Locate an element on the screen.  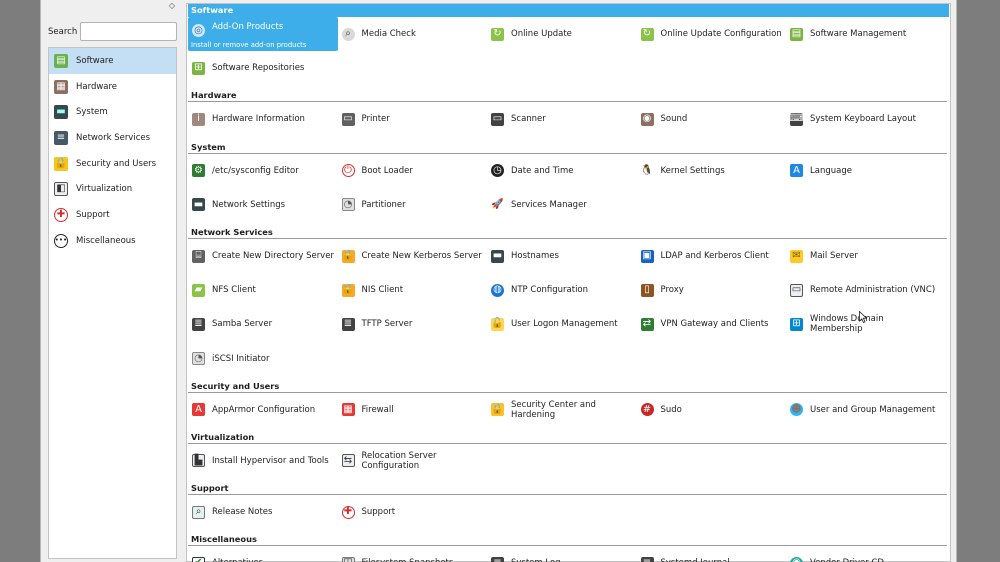
sidebar-item-miscellaneous: ••• Miscellaneous is located at coordinates (112, 241).